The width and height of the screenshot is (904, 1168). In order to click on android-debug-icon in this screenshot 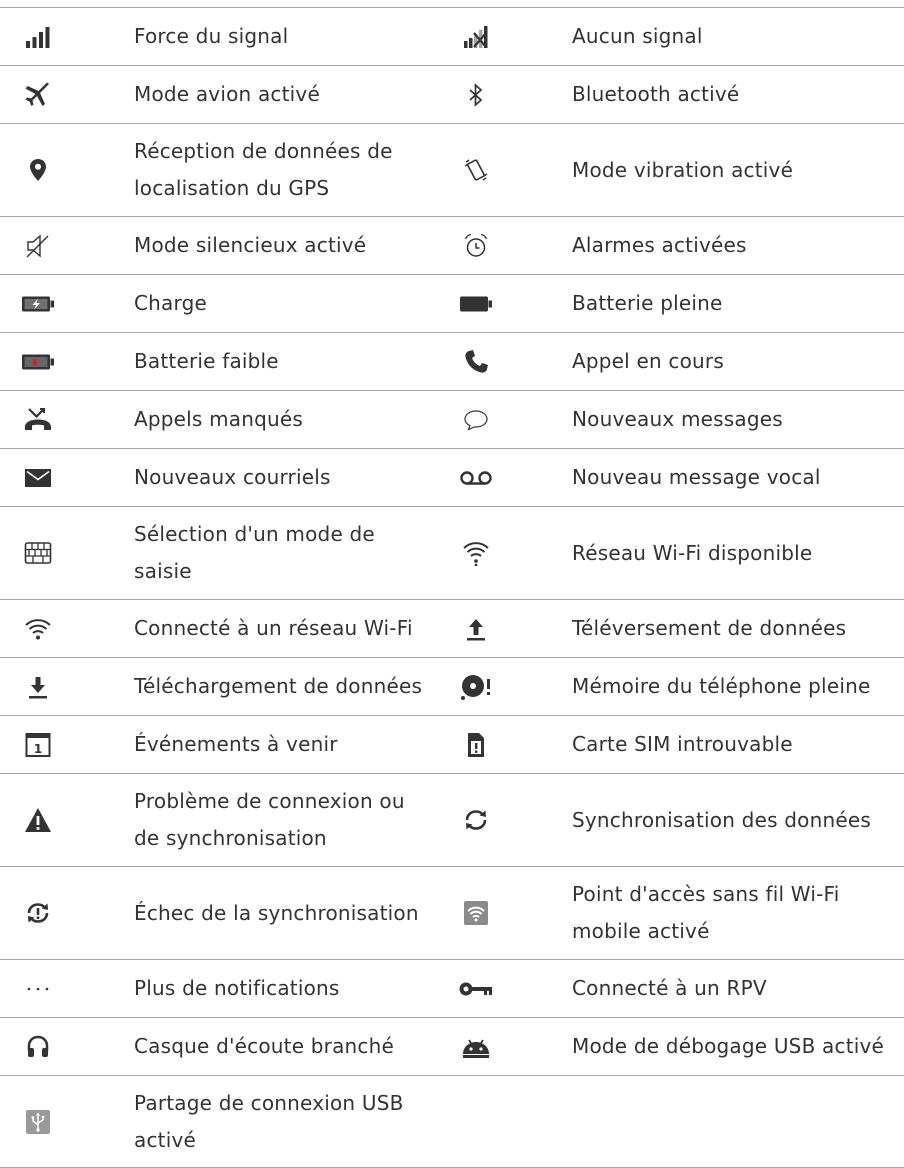, I will do `click(476, 1046)`.